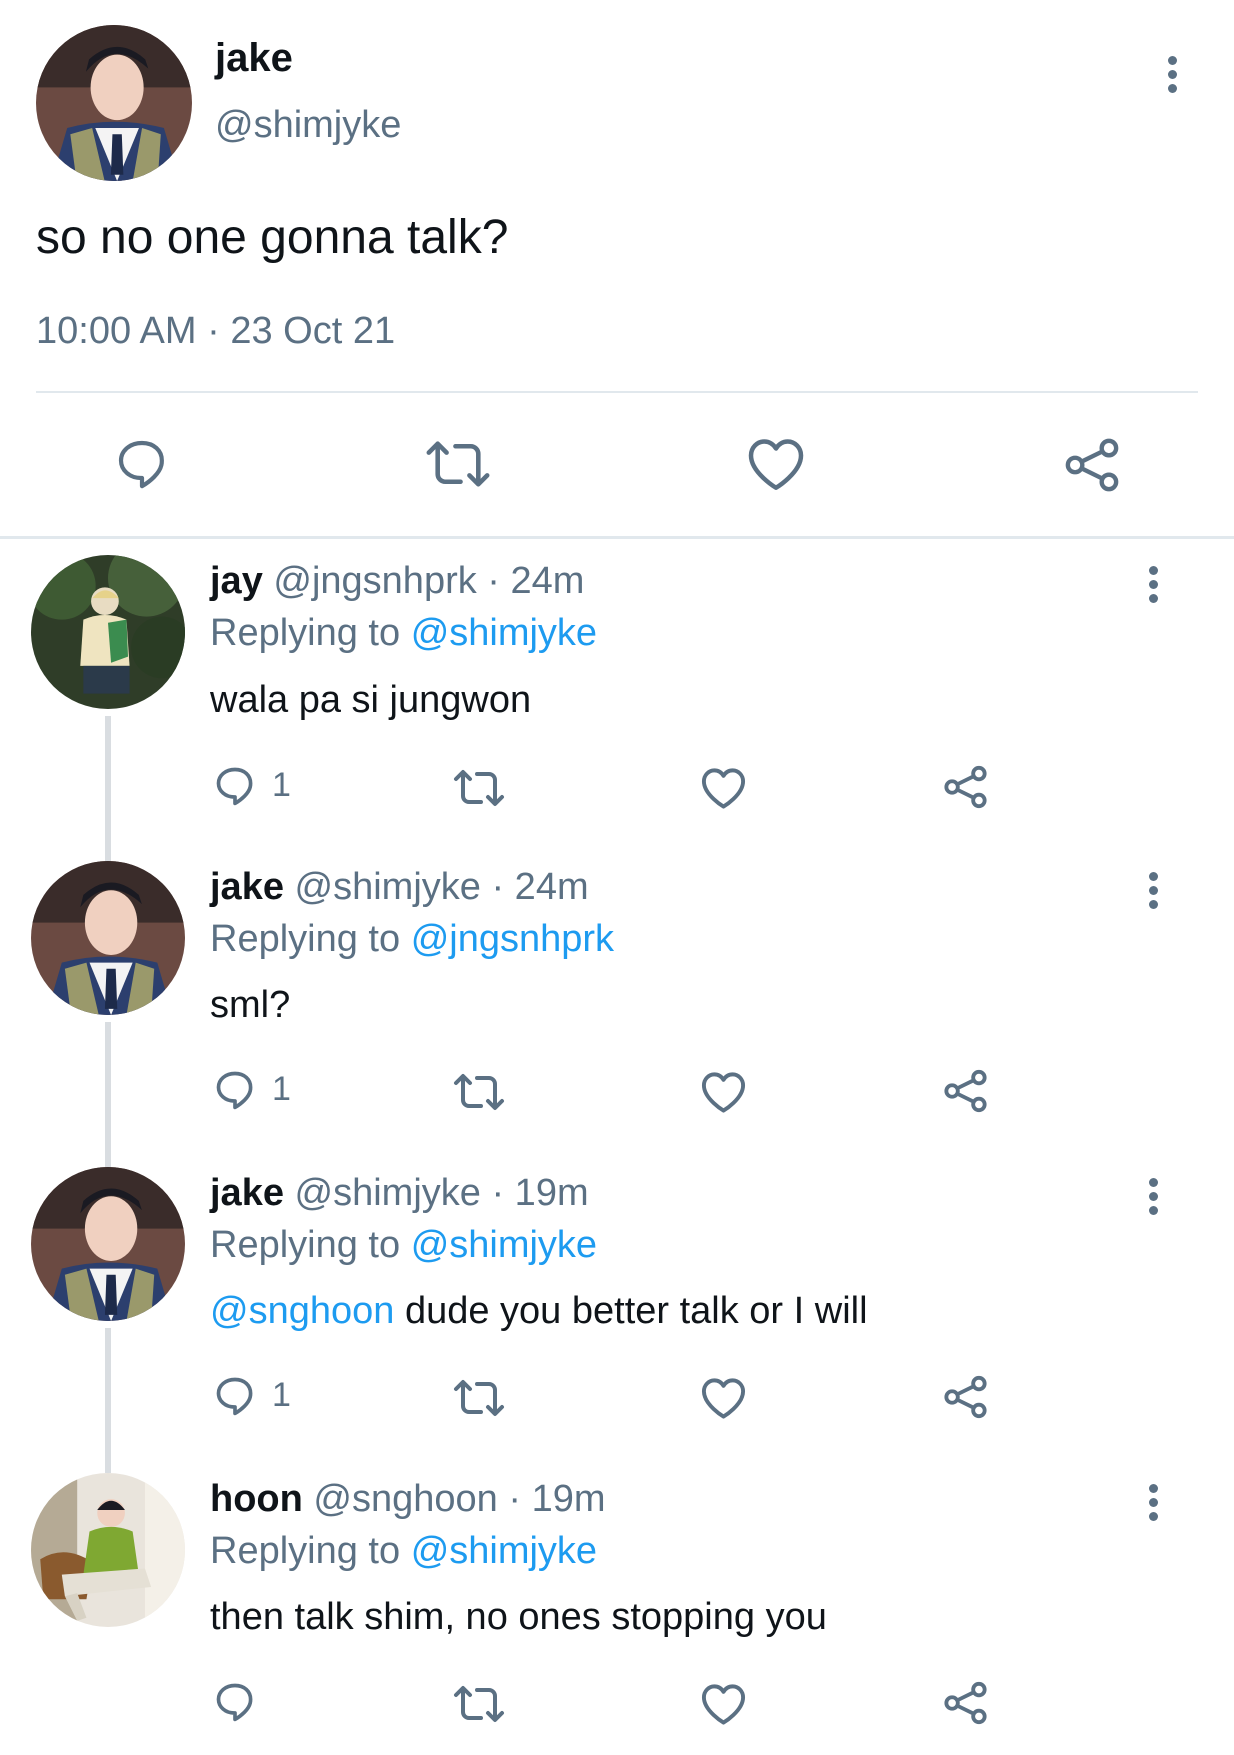 The image size is (1234, 1755). What do you see at coordinates (617, 392) in the screenshot?
I see `divider` at bounding box center [617, 392].